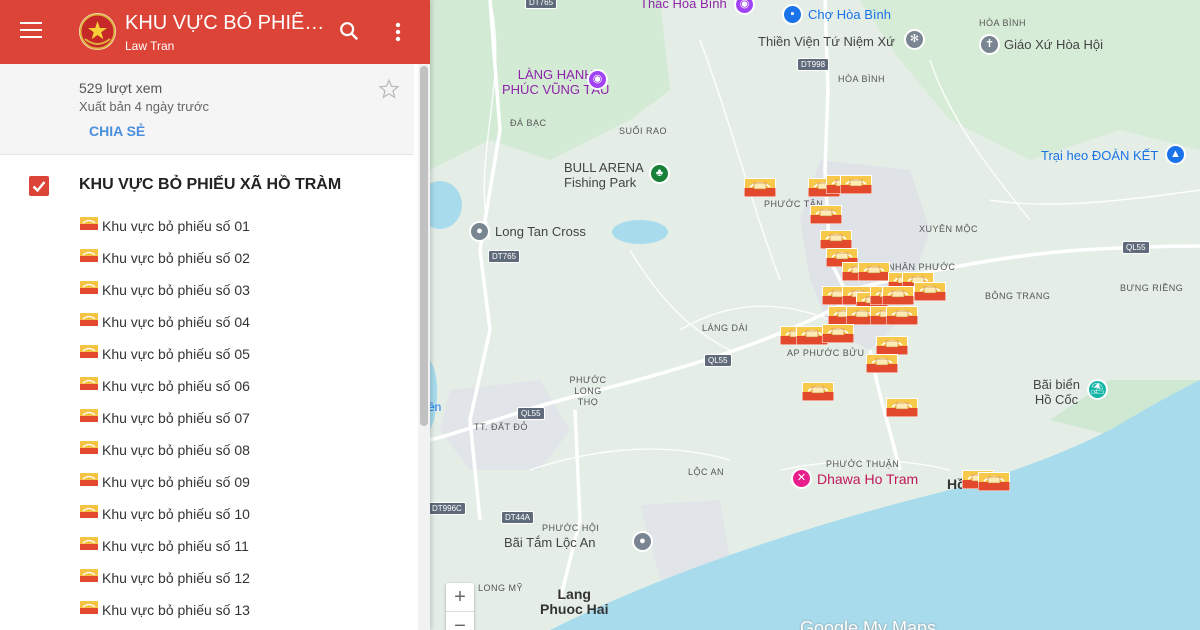 Image resolution: width=1200 pixels, height=630 pixels. I want to click on poi-label: BULL ARENA Fishing Park, so click(604, 175).